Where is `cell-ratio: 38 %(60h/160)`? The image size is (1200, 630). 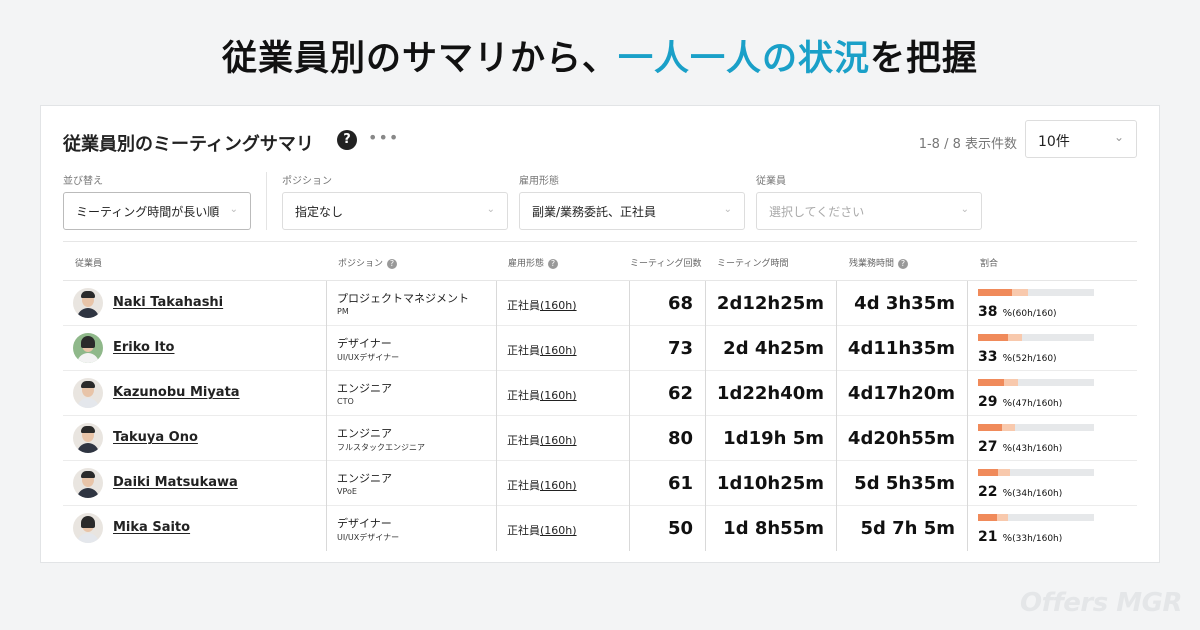
cell-ratio: 38 %(60h/160) is located at coordinates (1052, 303).